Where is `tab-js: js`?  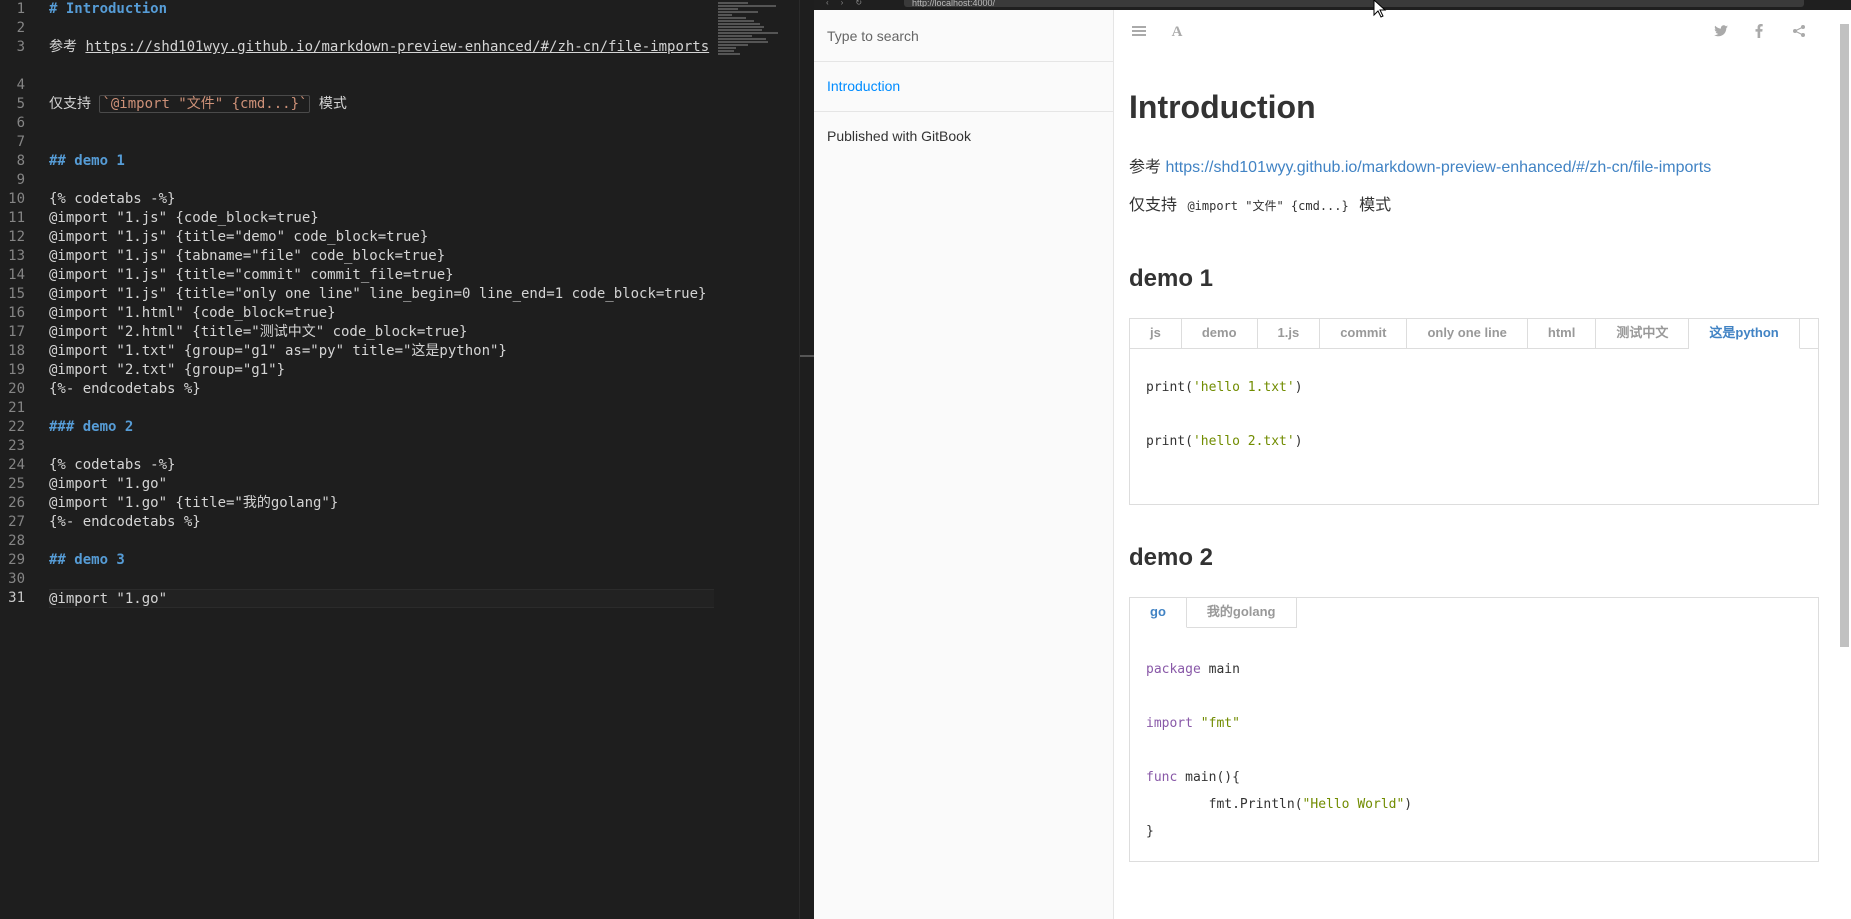
tab-js: js is located at coordinates (1156, 334).